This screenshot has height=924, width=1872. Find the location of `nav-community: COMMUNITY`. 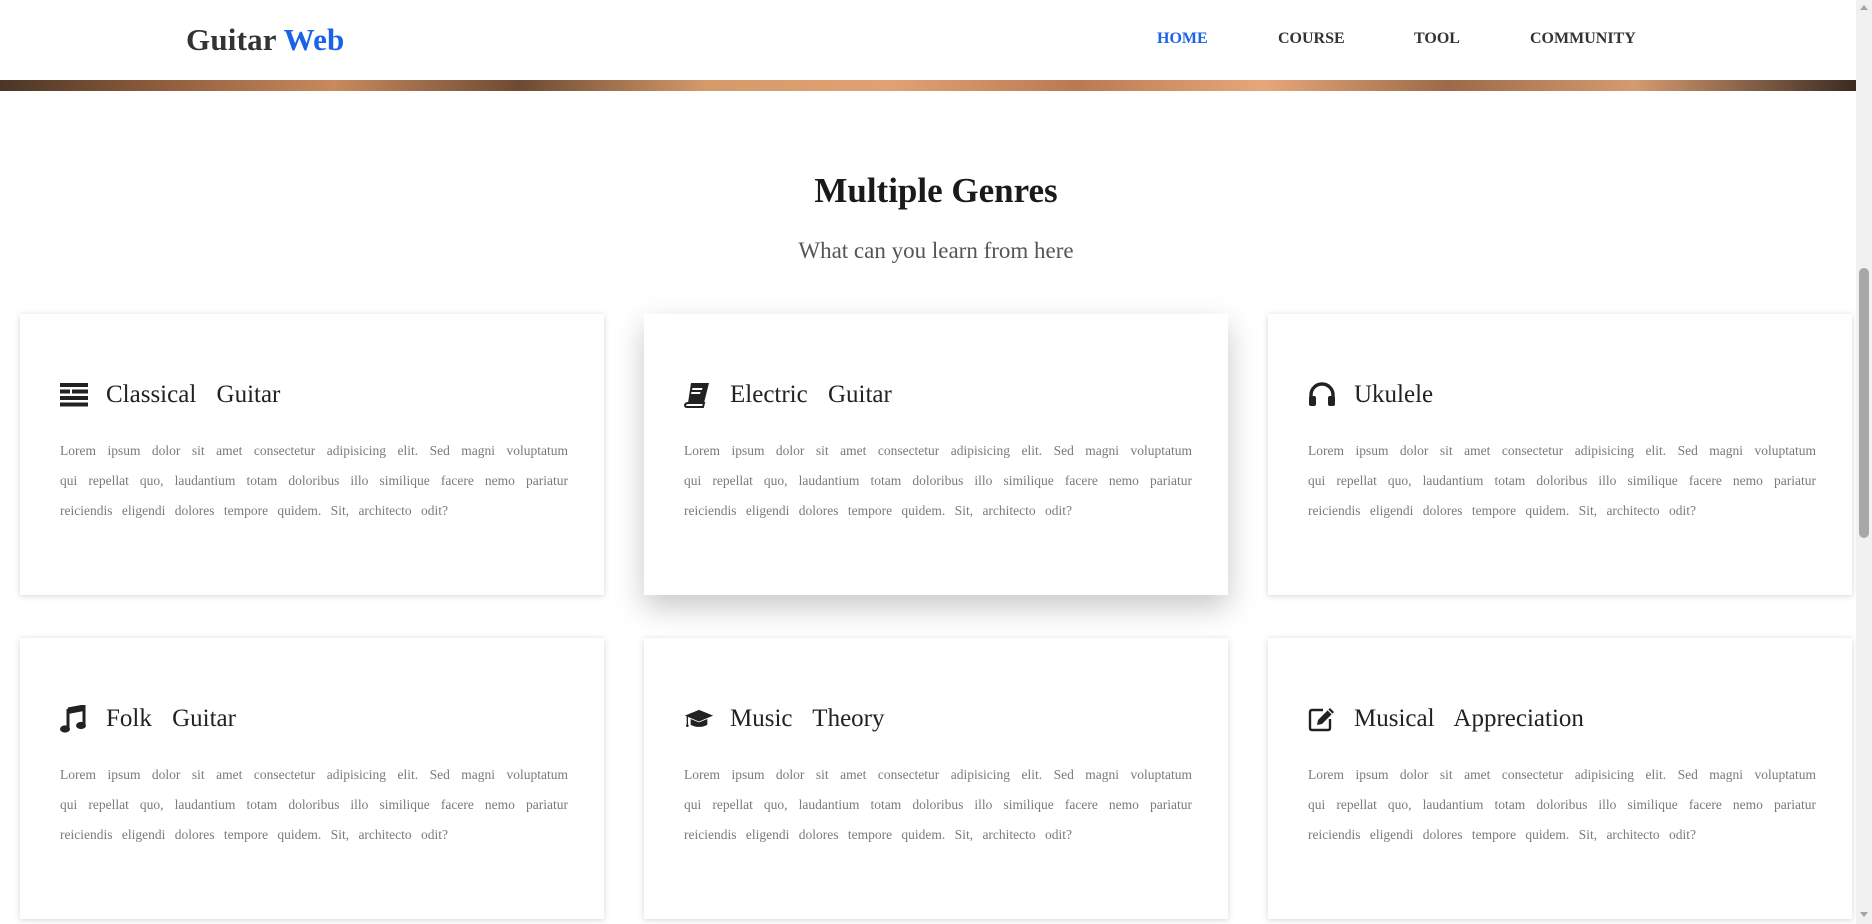

nav-community: COMMUNITY is located at coordinates (1583, 39).